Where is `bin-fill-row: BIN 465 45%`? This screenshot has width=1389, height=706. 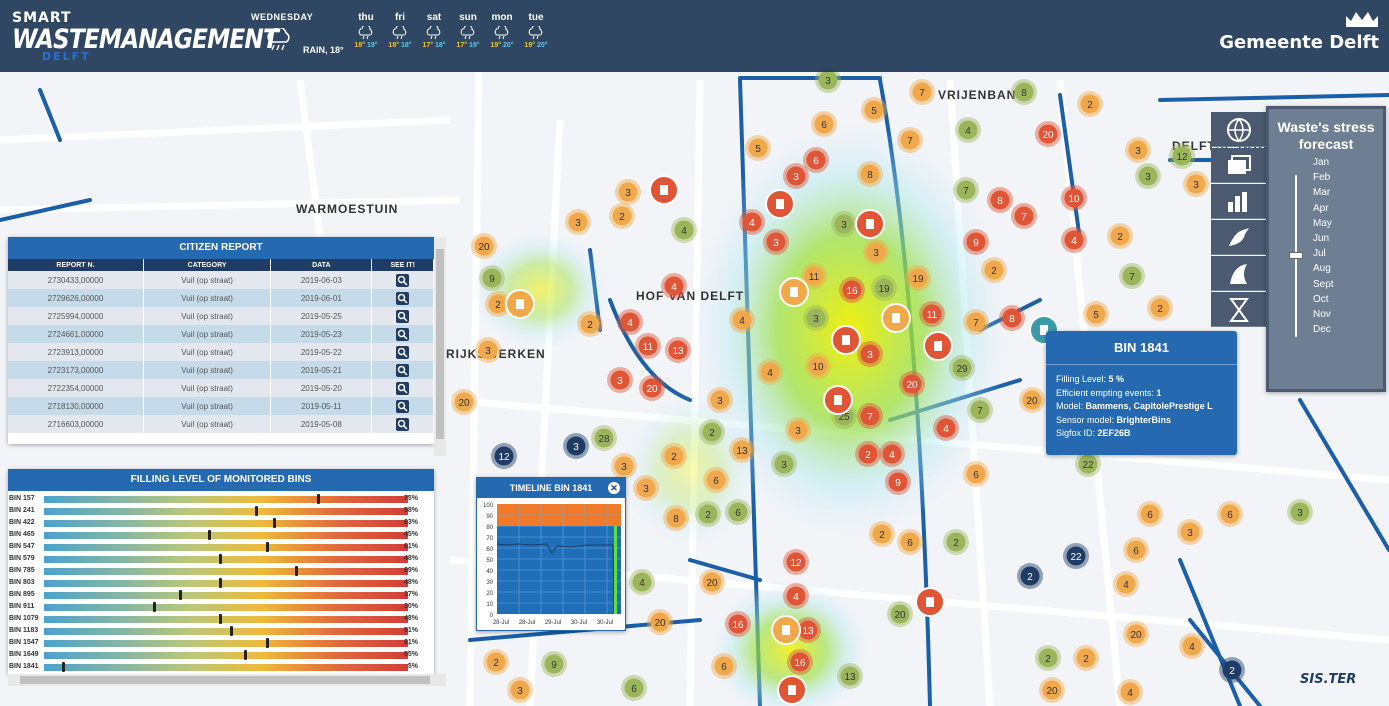 bin-fill-row: BIN 465 45% is located at coordinates (221, 535).